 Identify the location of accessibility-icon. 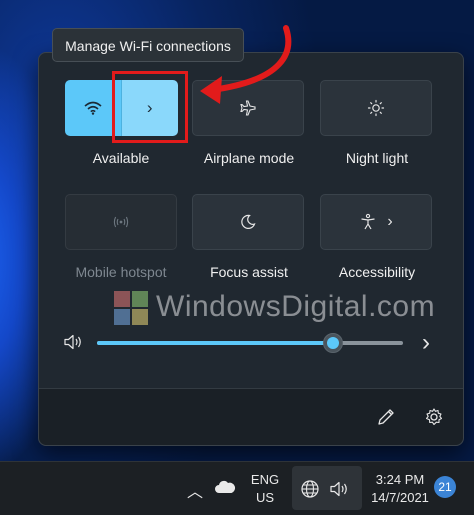
(368, 221).